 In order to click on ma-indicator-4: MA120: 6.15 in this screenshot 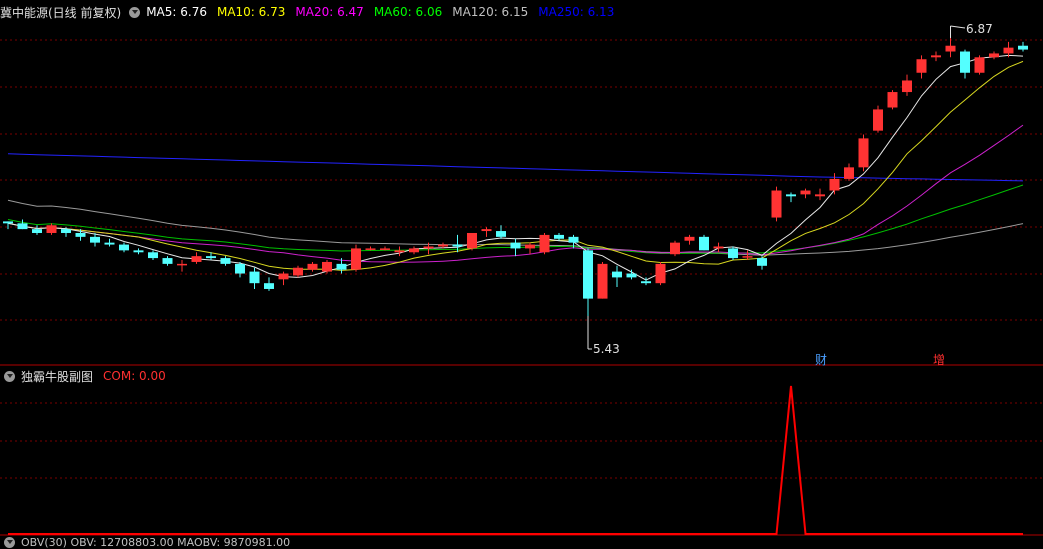, I will do `click(490, 12)`.